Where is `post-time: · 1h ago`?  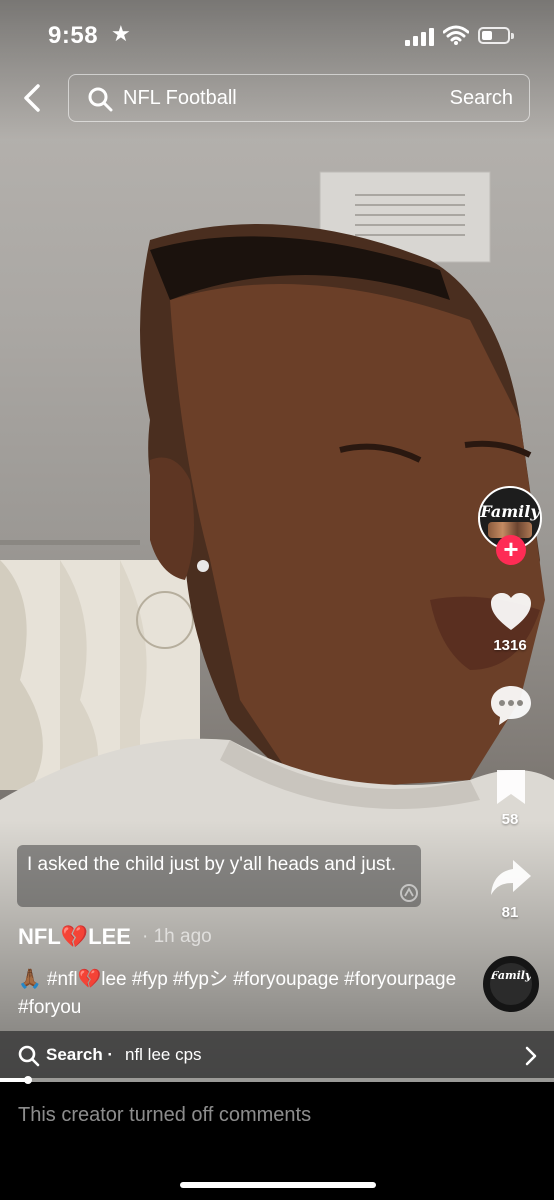
post-time: · 1h ago is located at coordinates (177, 936).